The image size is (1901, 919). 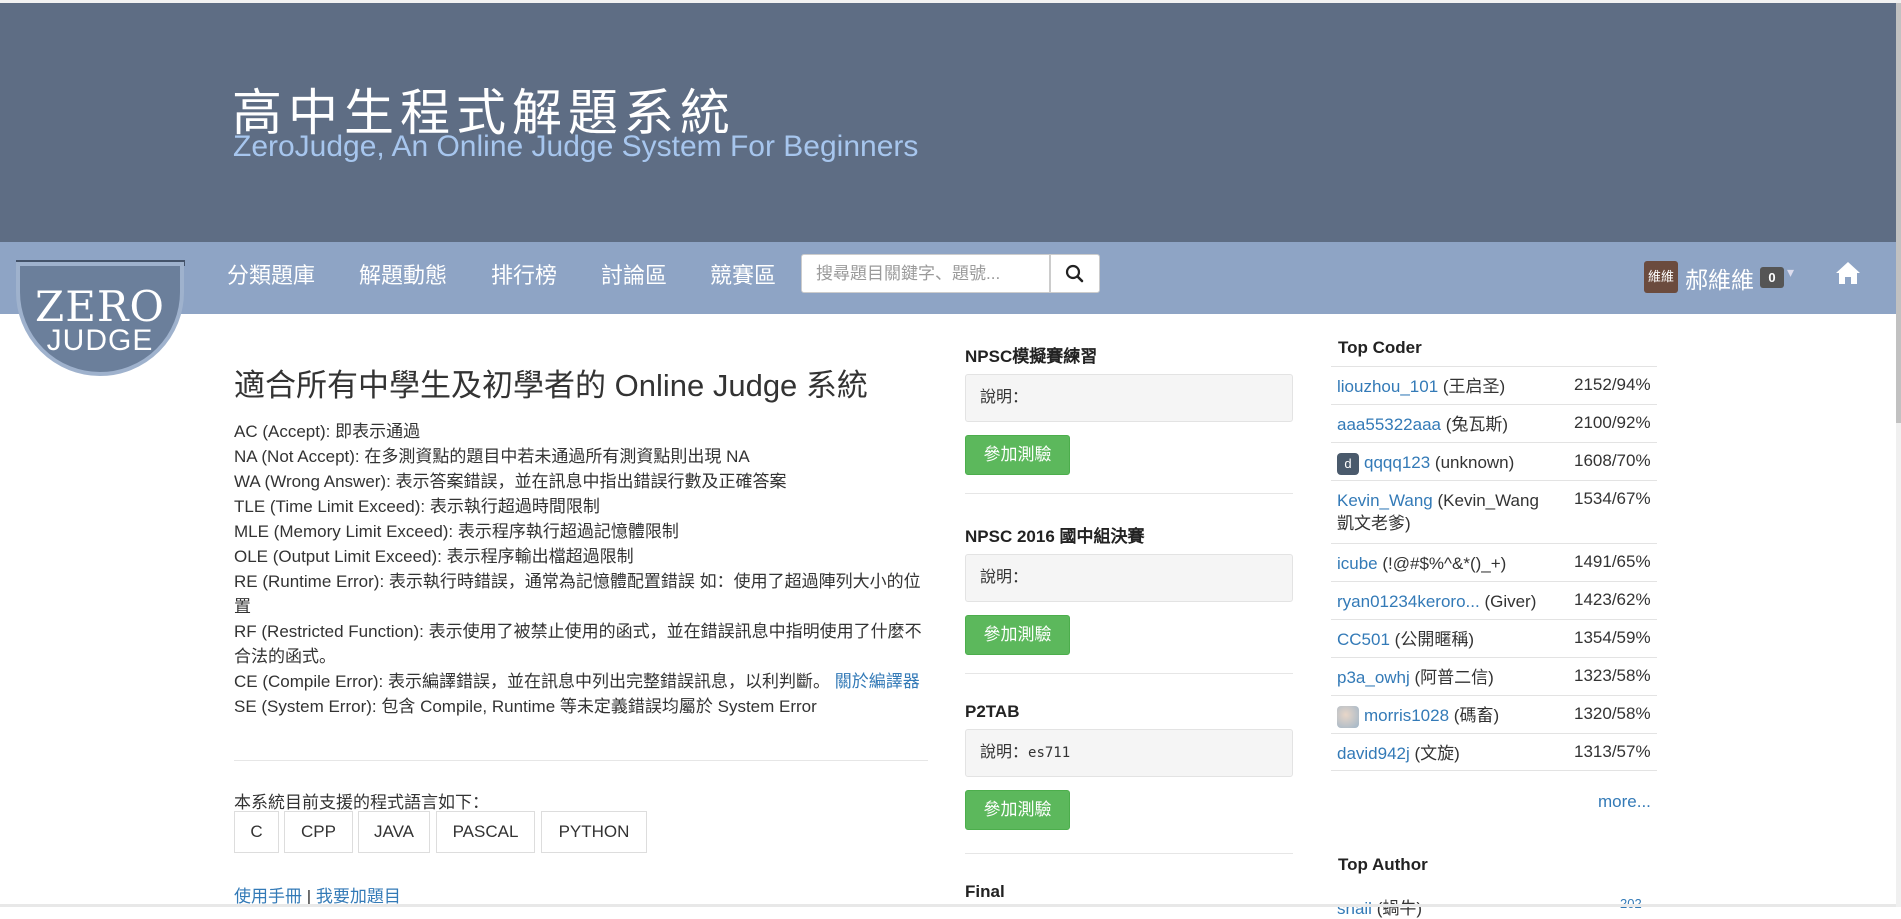 What do you see at coordinates (1363, 639) in the screenshot?
I see `user-link: CC501` at bounding box center [1363, 639].